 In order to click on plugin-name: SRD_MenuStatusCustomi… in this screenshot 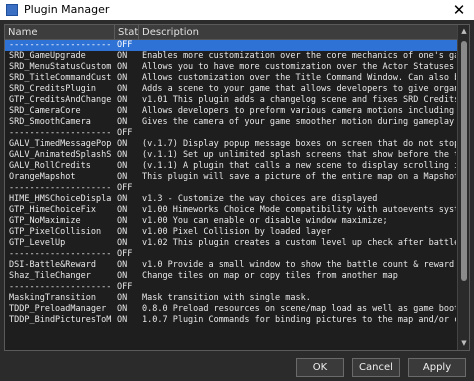, I will do `click(60, 67)`.